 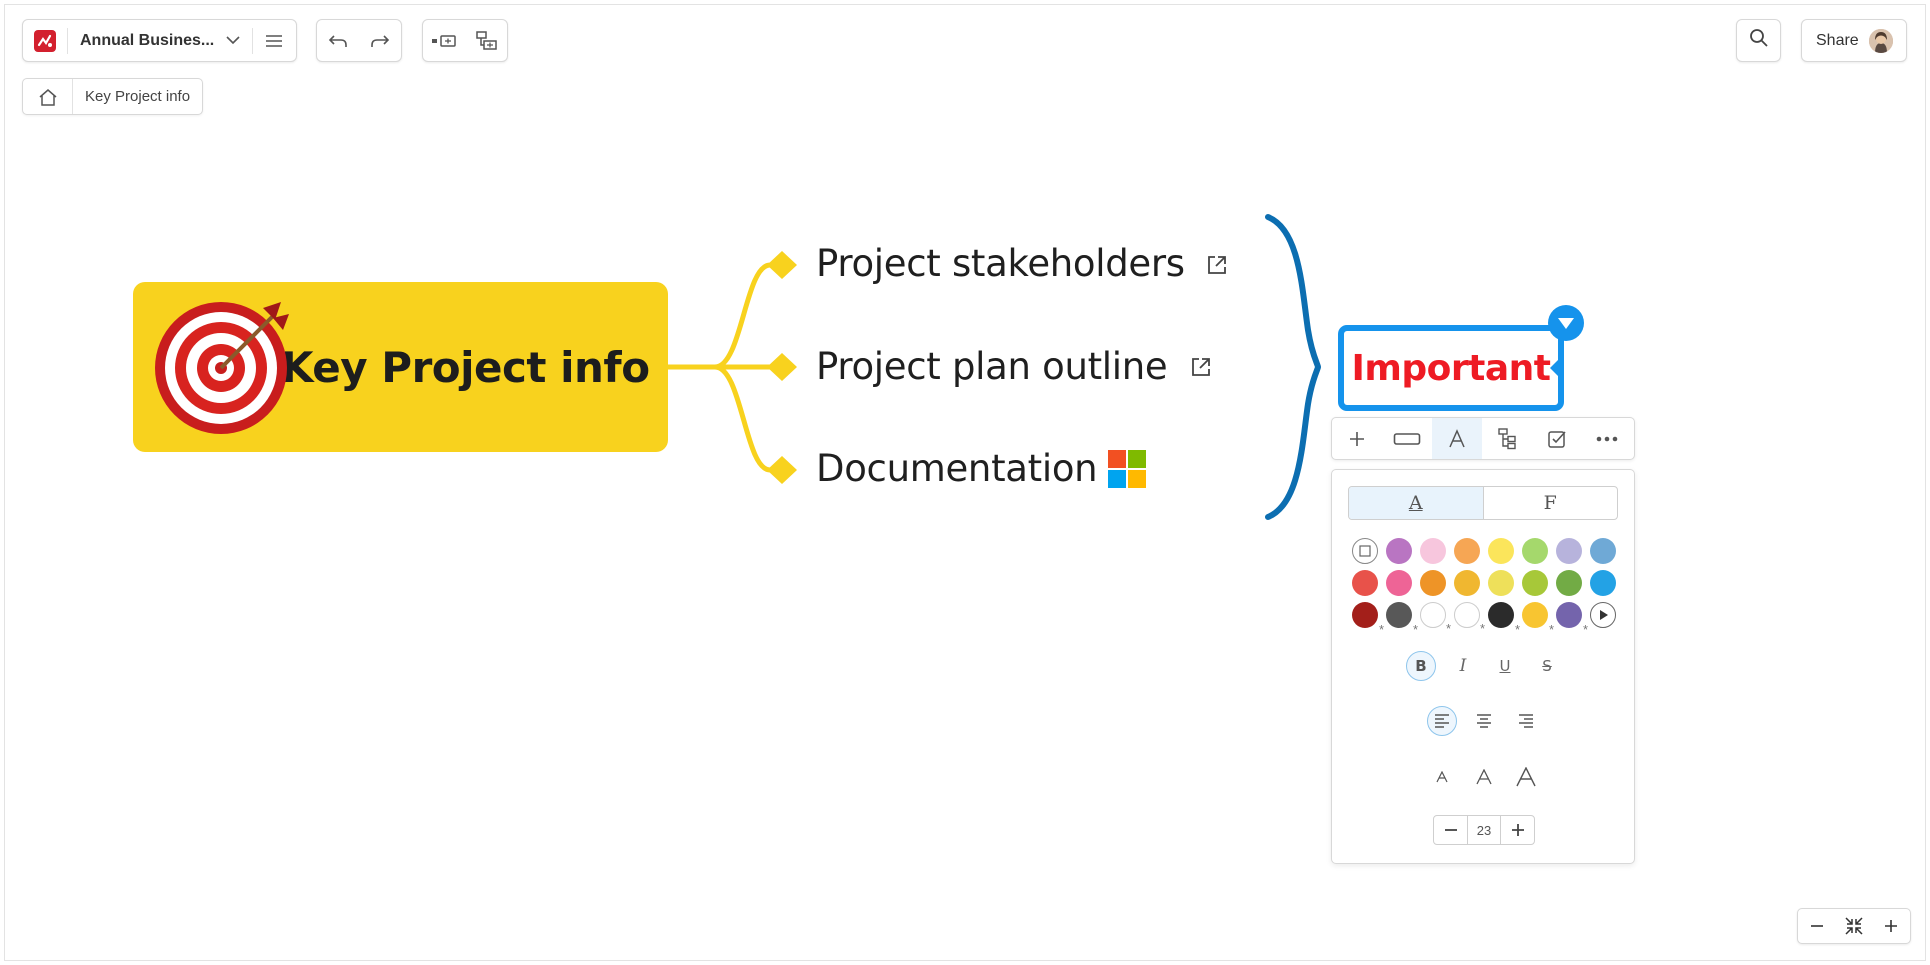 I want to click on central-topic: Key Project info, so click(x=400, y=367).